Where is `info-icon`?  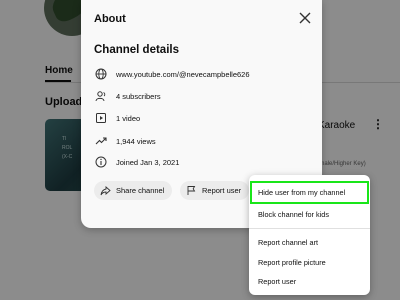 info-icon is located at coordinates (101, 162).